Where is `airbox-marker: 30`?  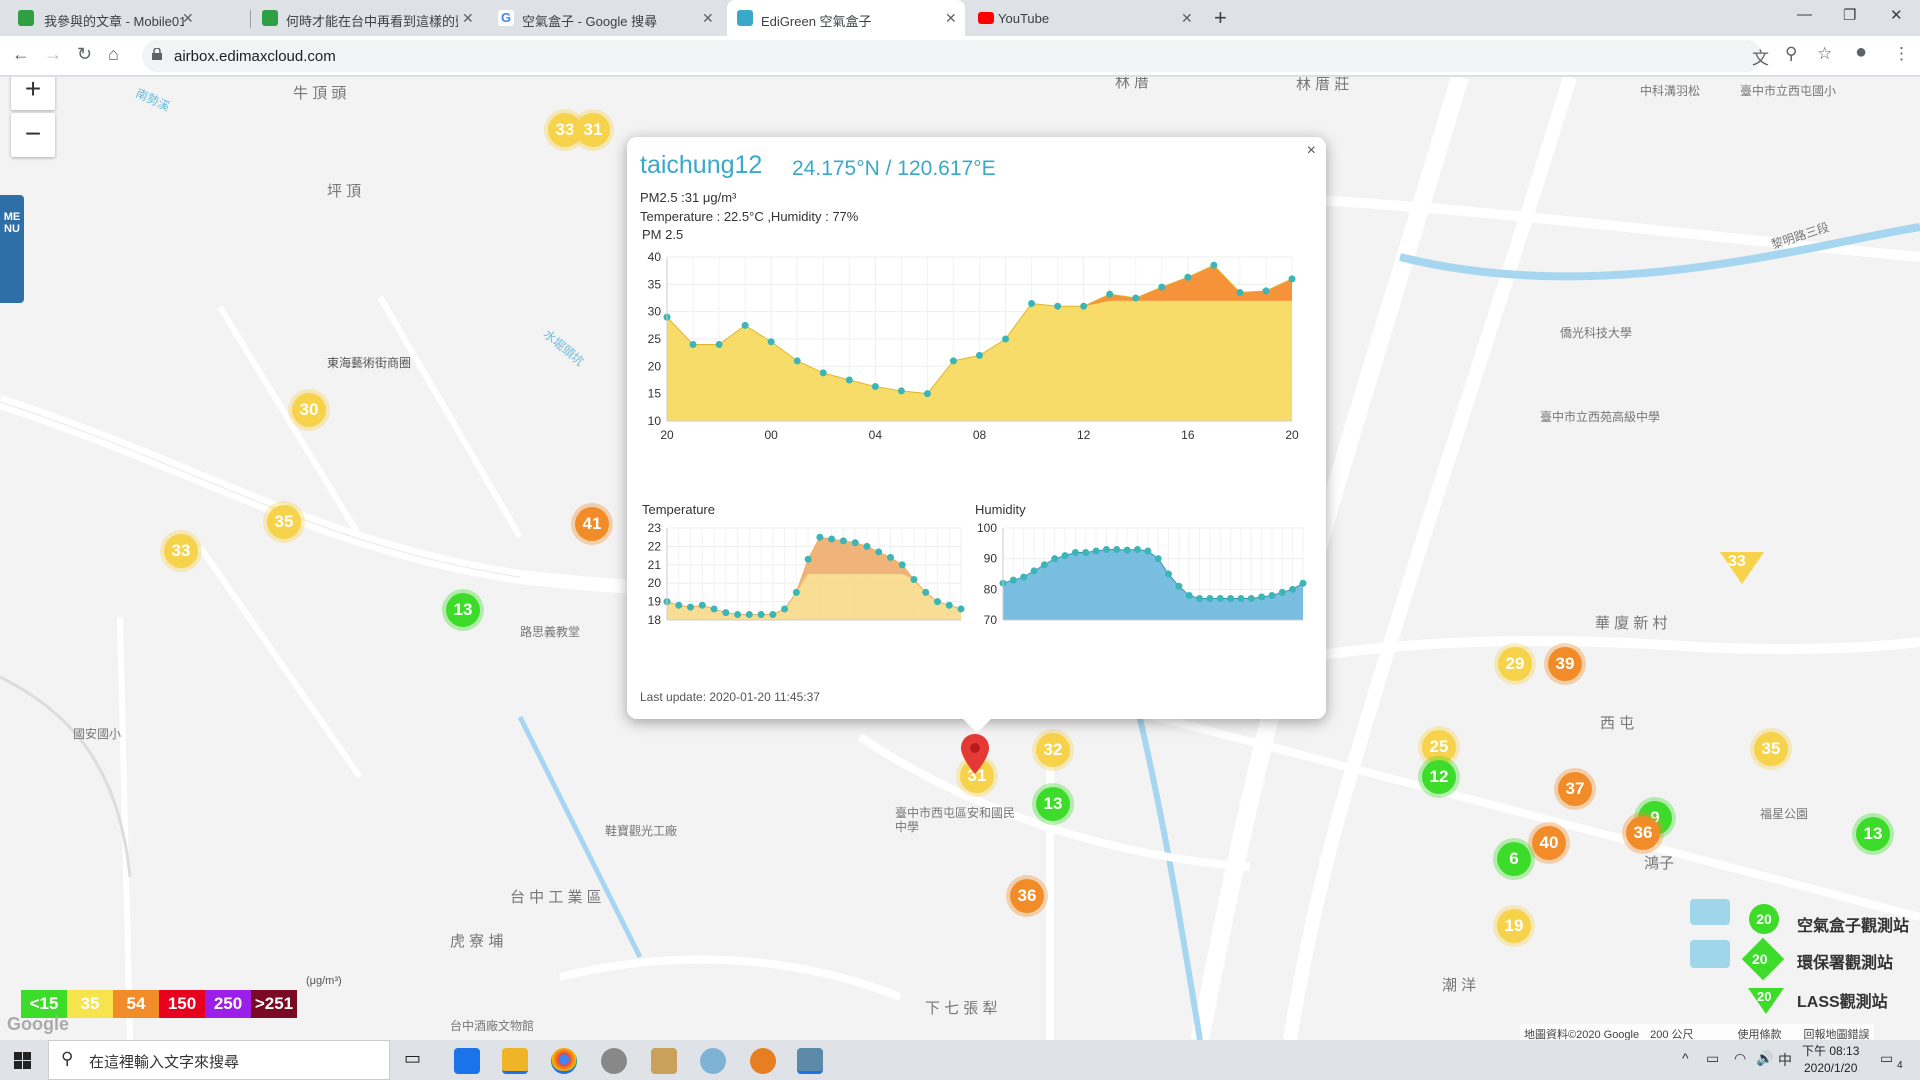 airbox-marker: 30 is located at coordinates (309, 410).